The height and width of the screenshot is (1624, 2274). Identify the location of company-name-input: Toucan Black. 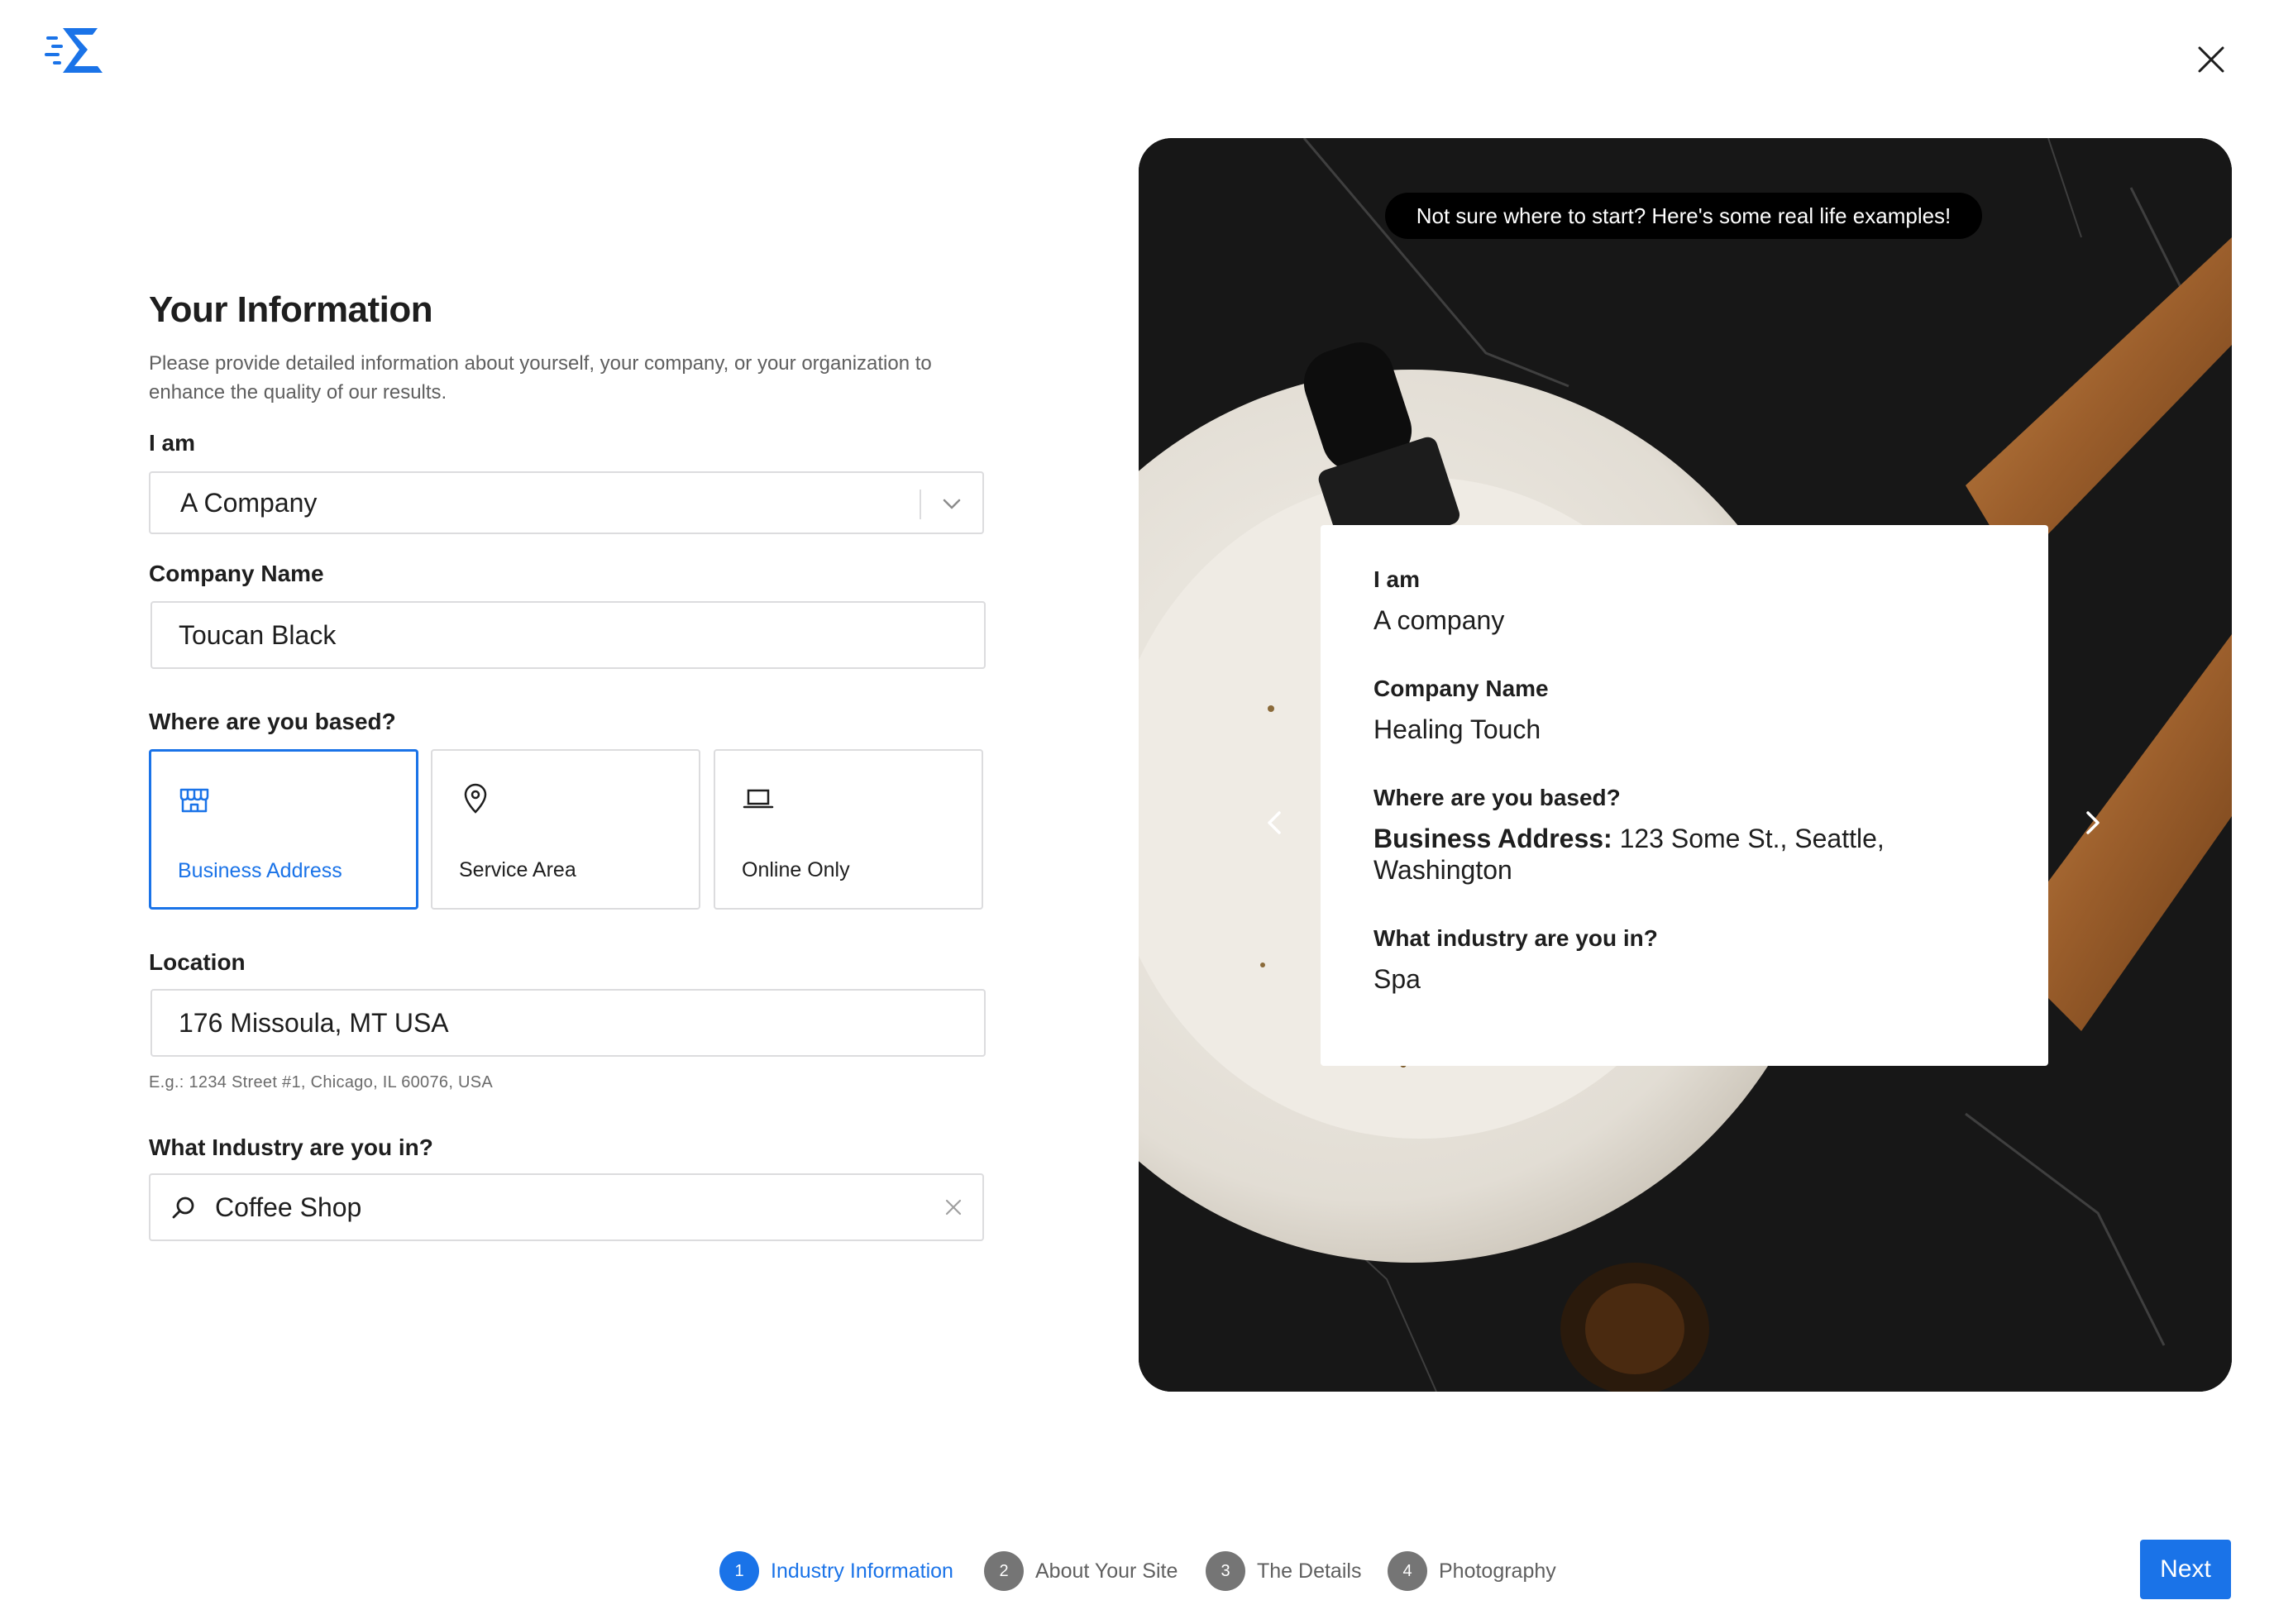
(568, 635).